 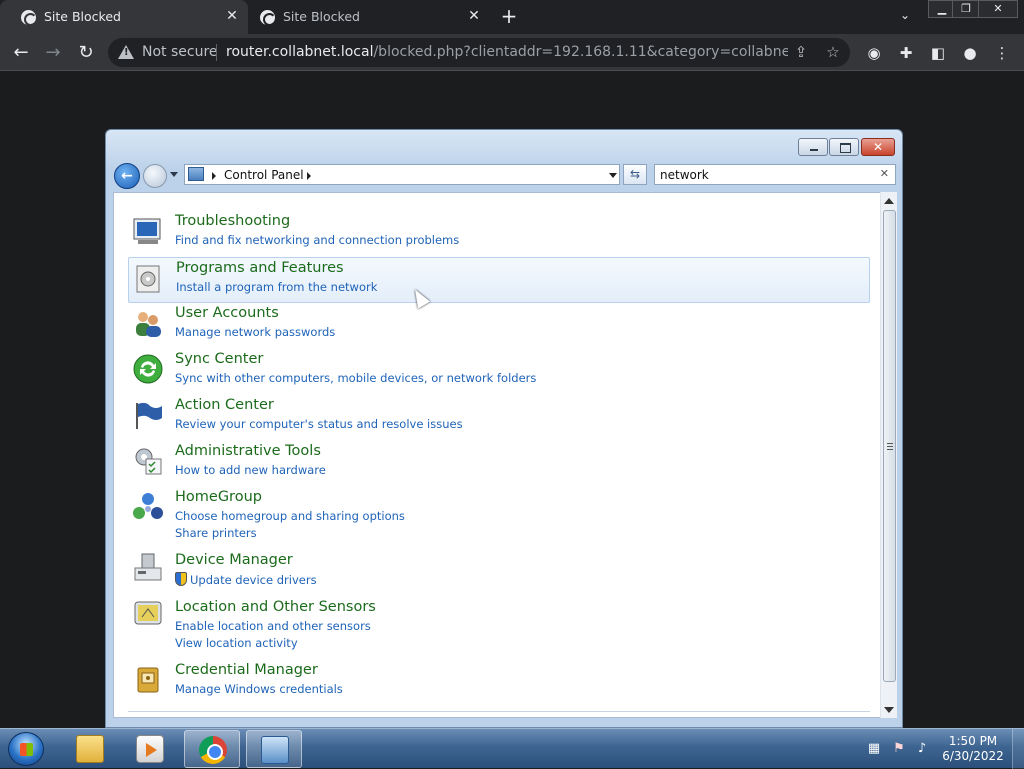 I want to click on result-title: Location and Other Sensors, so click(x=275, y=607).